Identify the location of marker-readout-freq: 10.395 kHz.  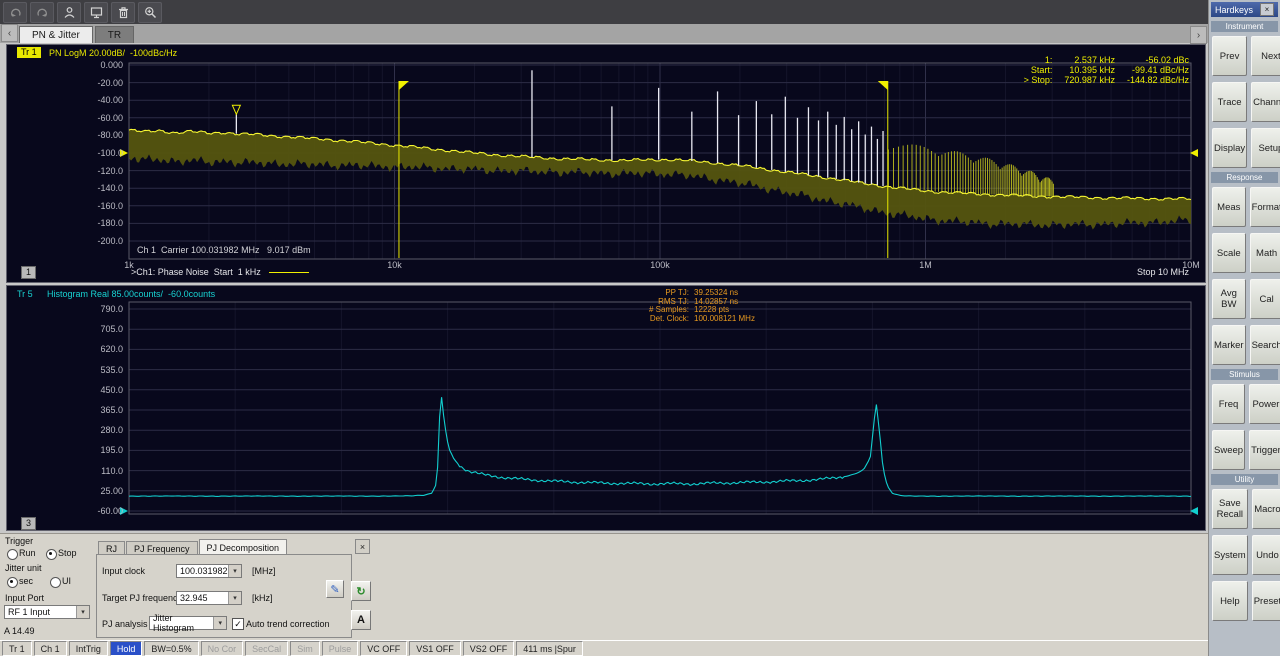
(1092, 70).